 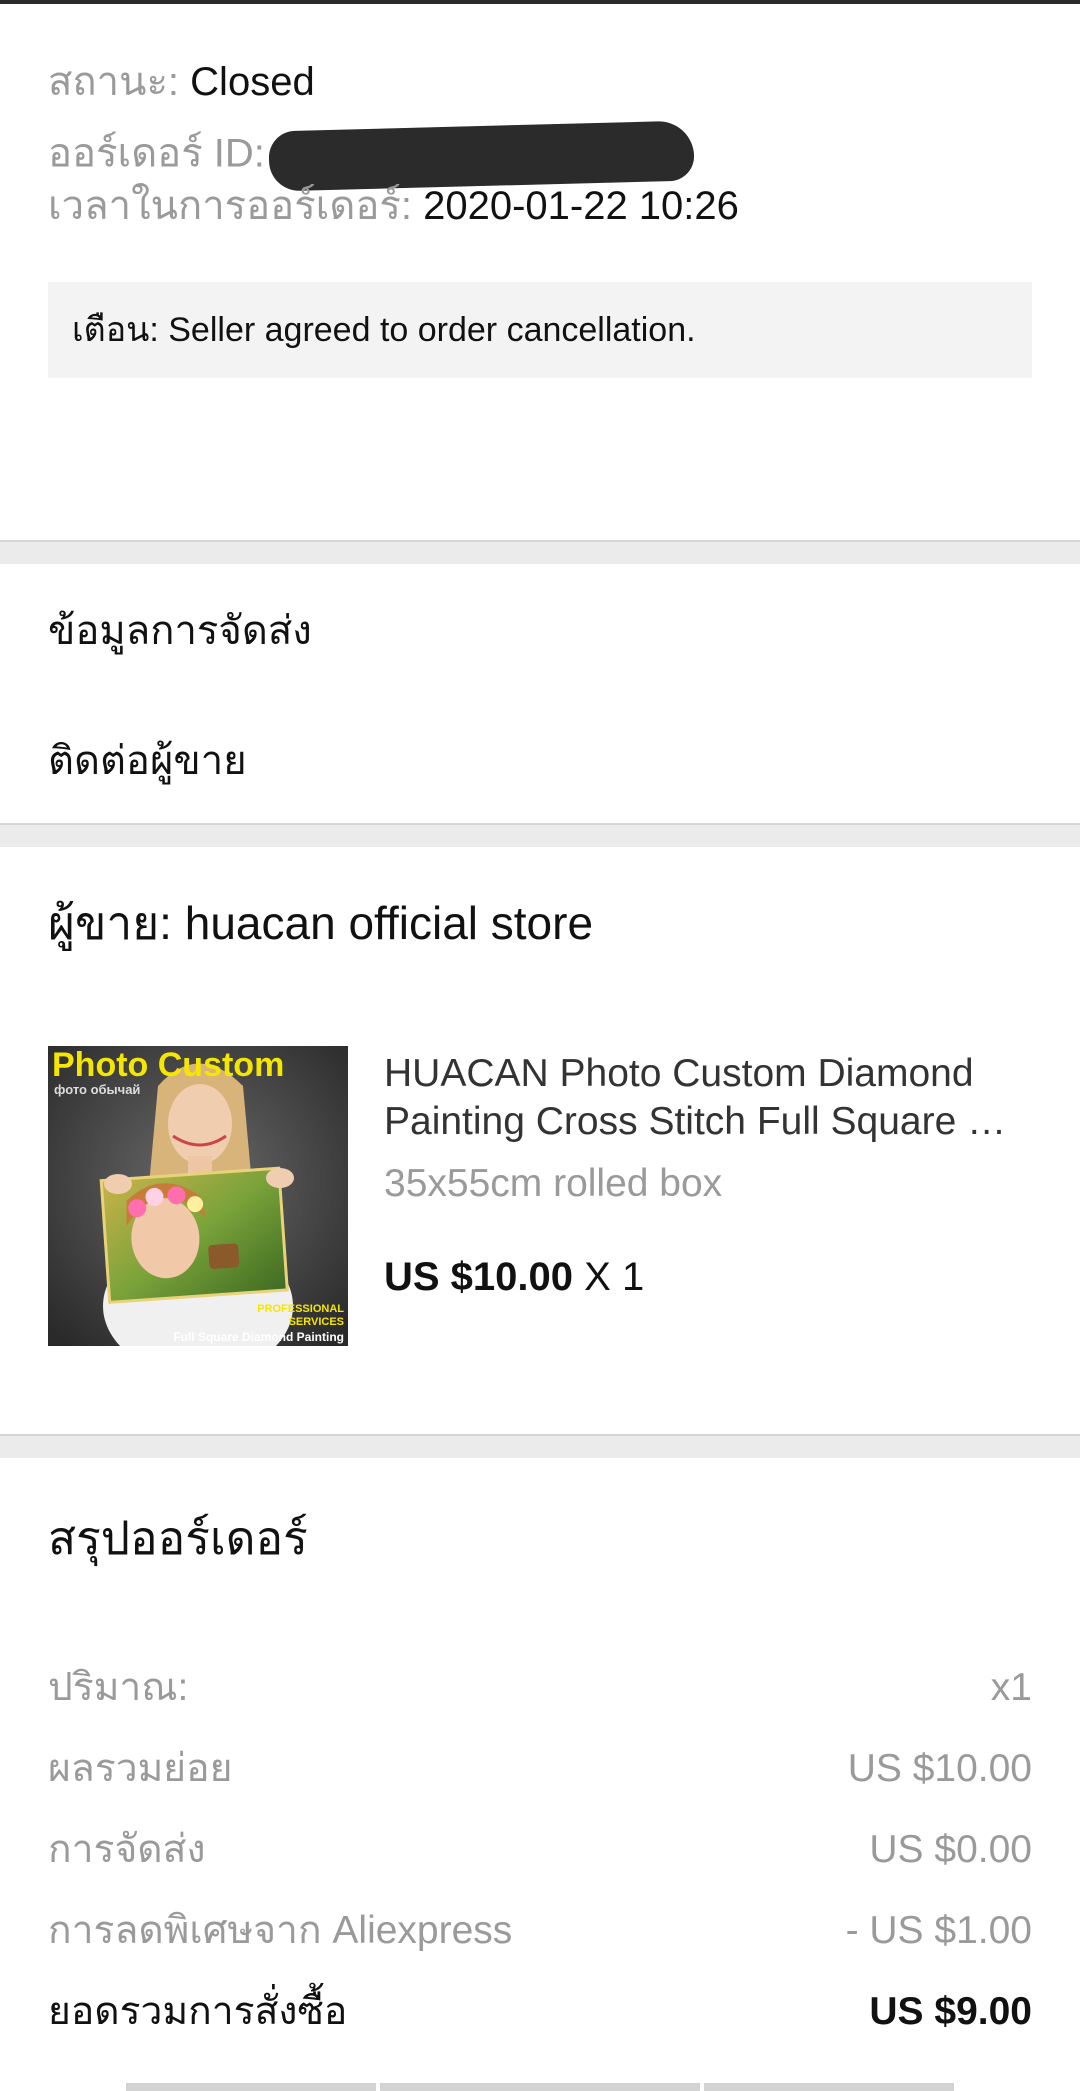 I want to click on summary-row-quantity: ปริมาณ: x1, so click(x=540, y=1688).